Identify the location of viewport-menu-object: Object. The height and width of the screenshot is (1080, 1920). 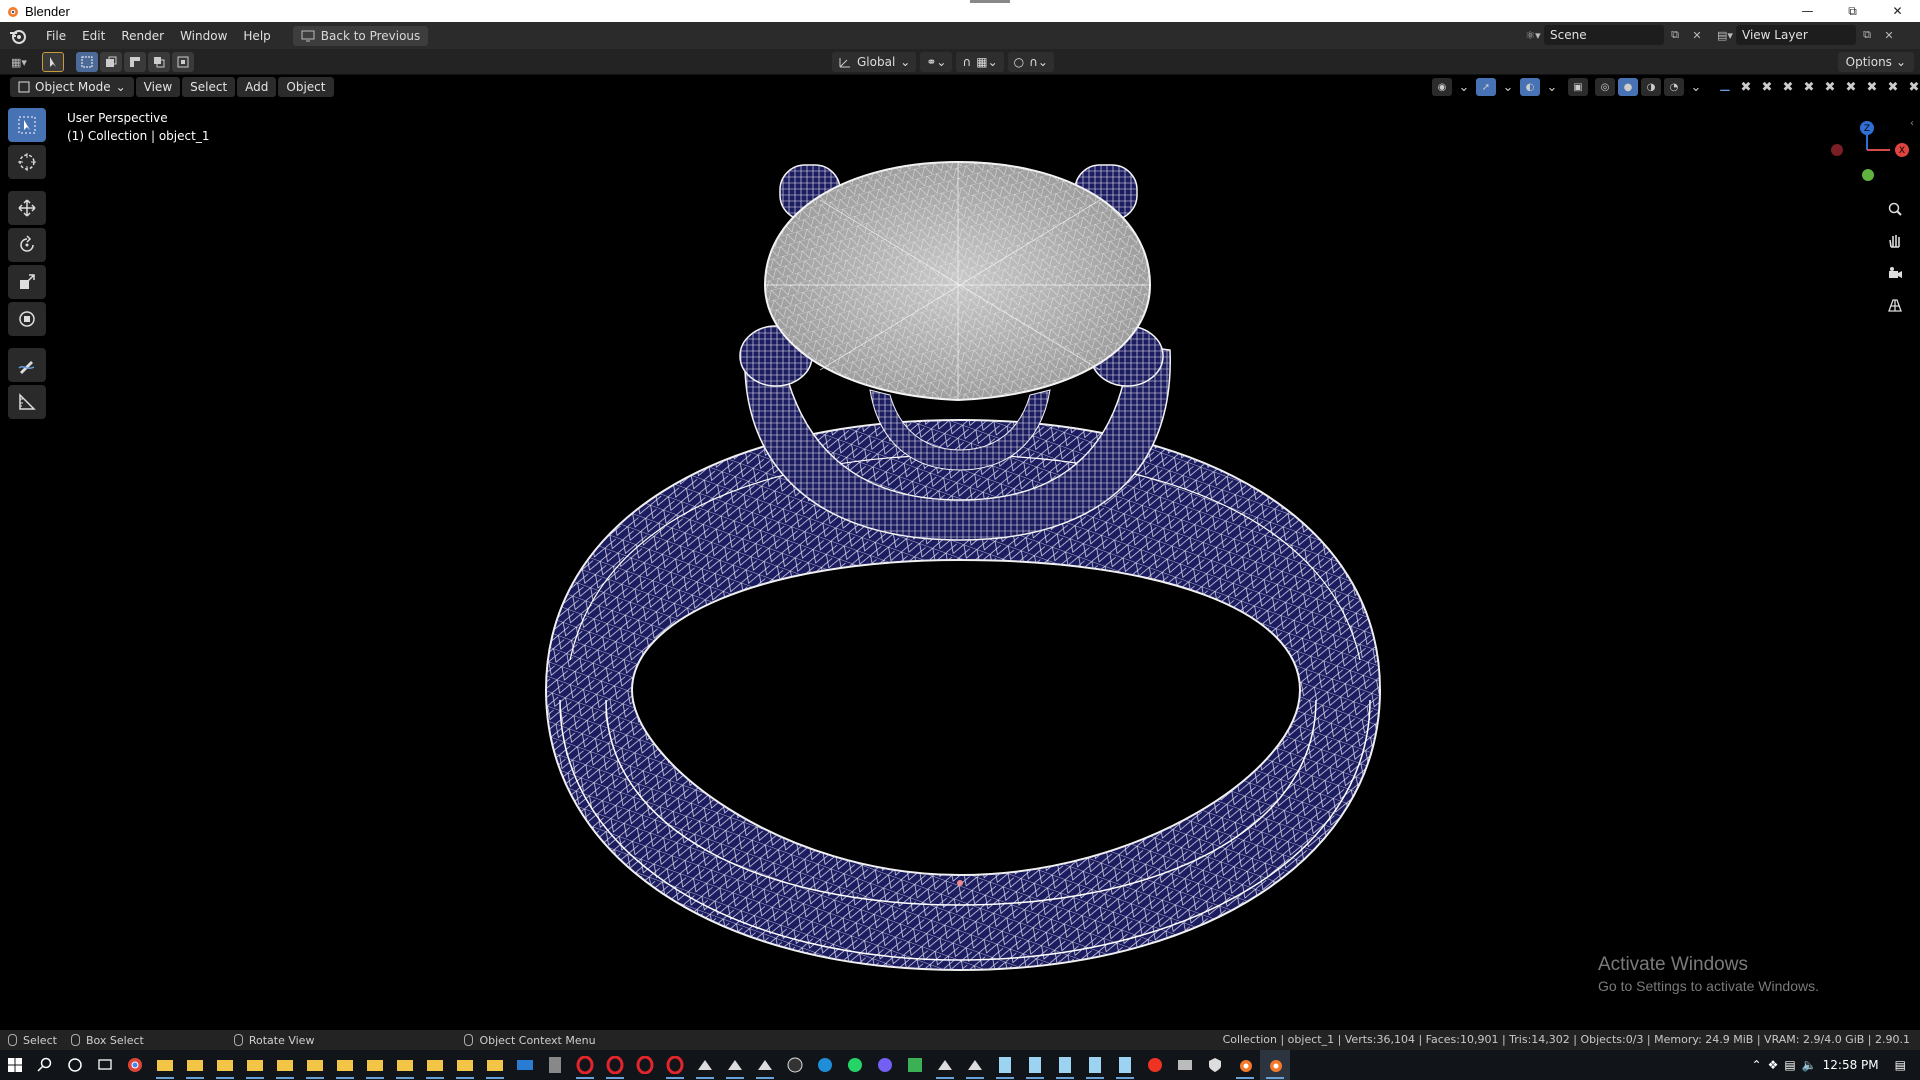
(306, 87).